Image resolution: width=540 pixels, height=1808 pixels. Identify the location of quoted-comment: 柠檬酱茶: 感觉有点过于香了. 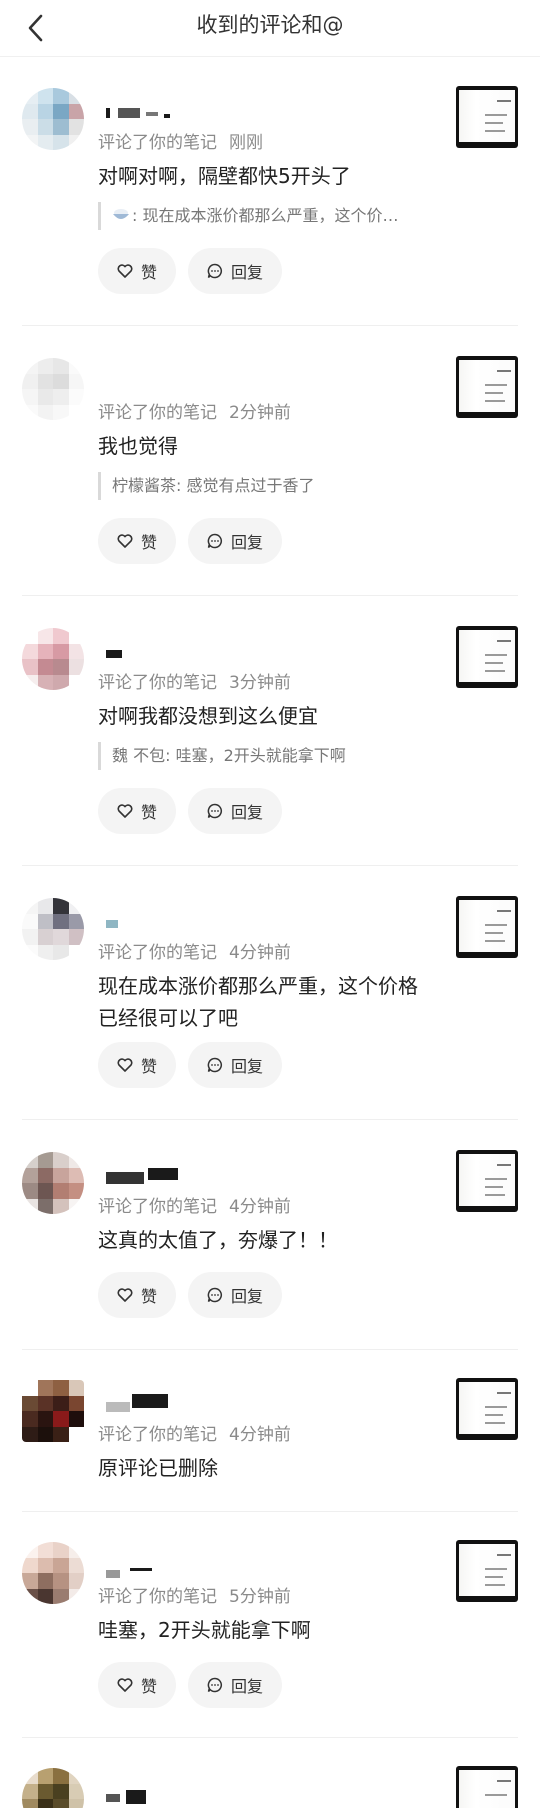
(206, 486).